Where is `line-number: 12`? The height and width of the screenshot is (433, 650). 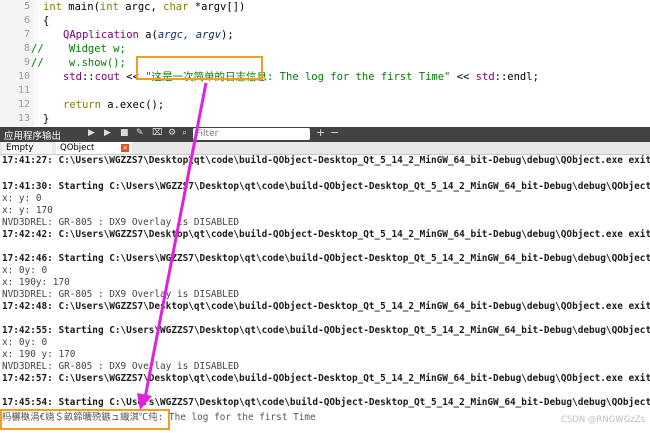
line-number: 12 is located at coordinates (23, 104).